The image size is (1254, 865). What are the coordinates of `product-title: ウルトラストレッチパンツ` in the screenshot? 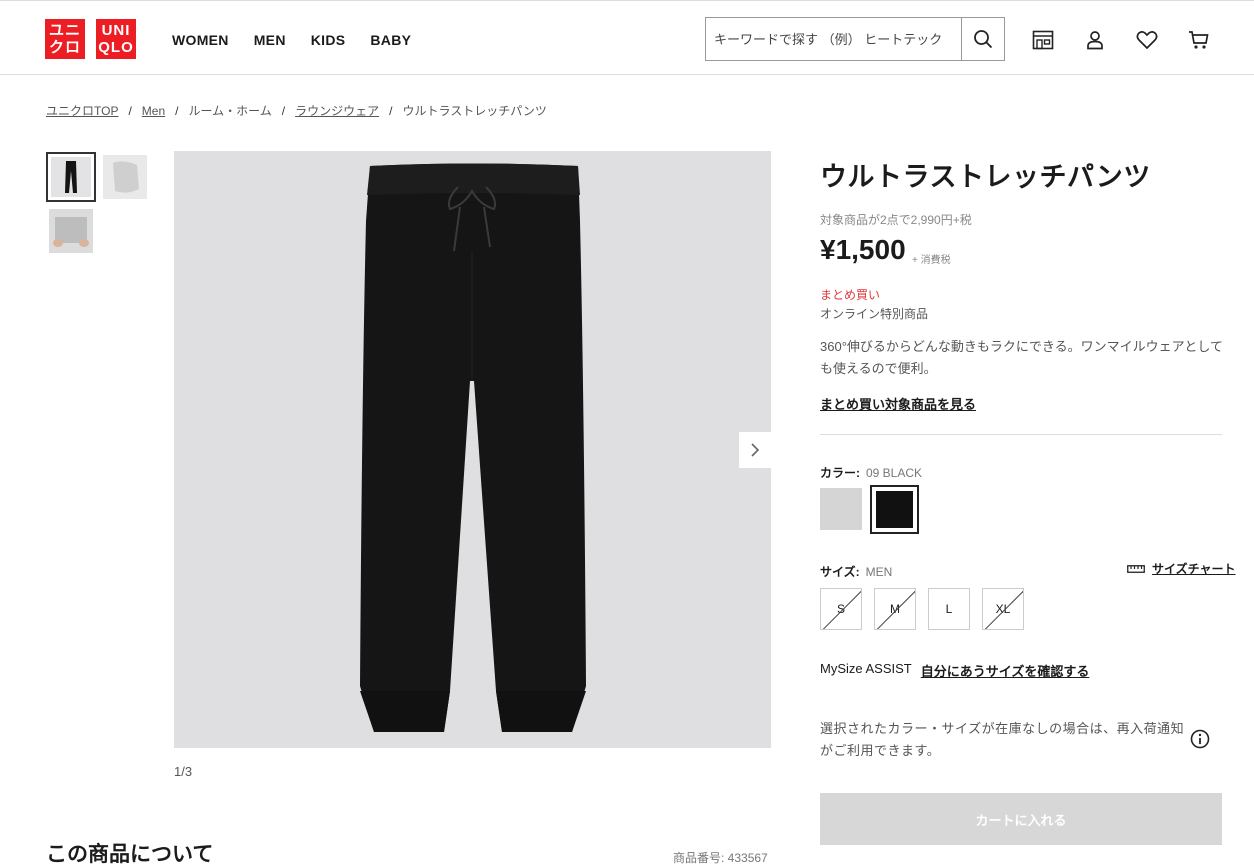 It's located at (985, 177).